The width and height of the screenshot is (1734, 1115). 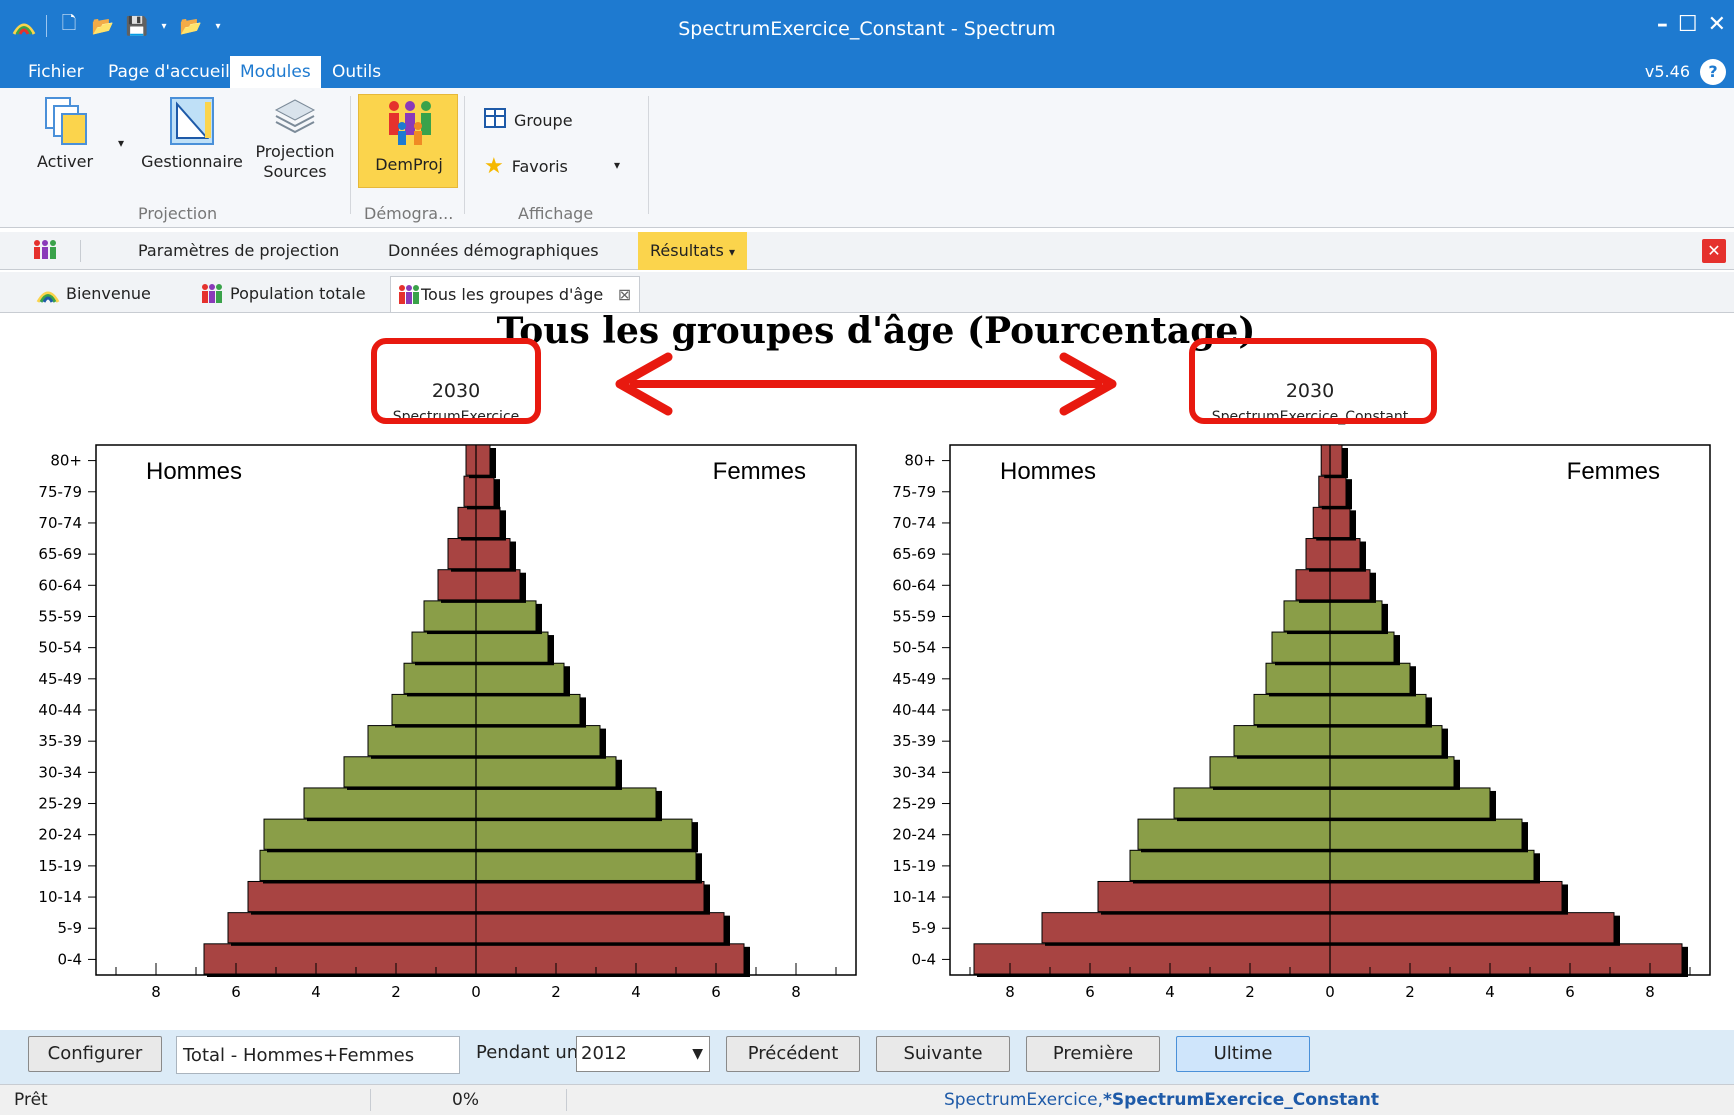 What do you see at coordinates (914, 835) in the screenshot?
I see `age-tick-label: 20-24` at bounding box center [914, 835].